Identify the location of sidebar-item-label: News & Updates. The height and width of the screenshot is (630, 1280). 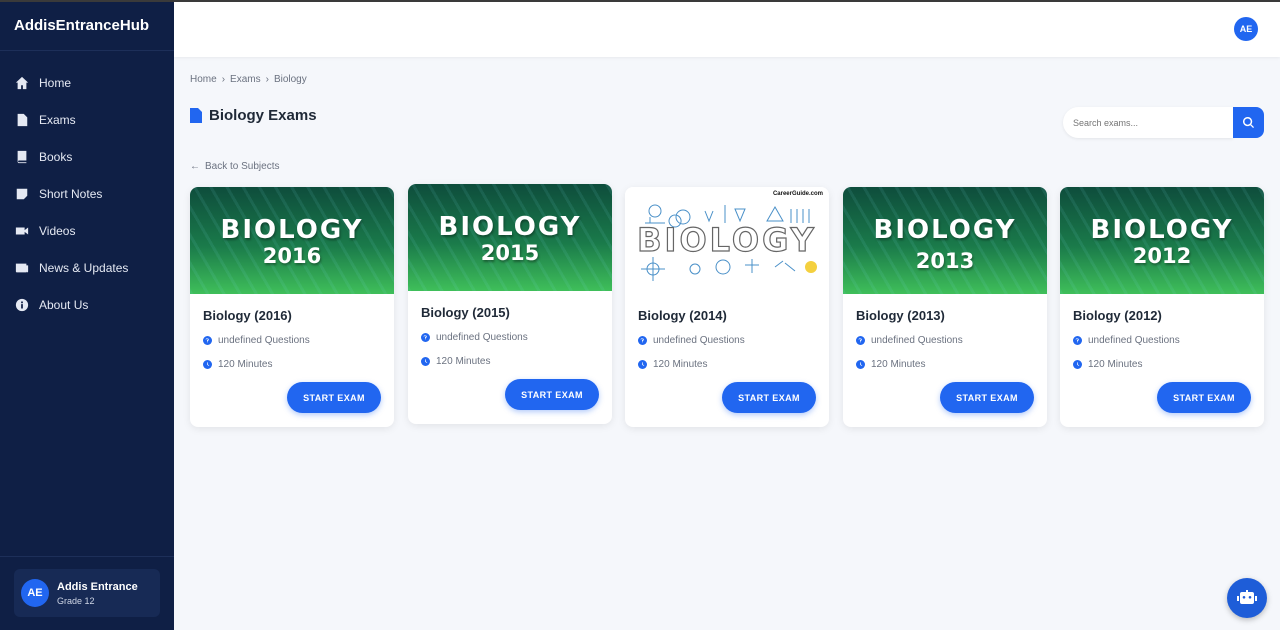
(84, 267).